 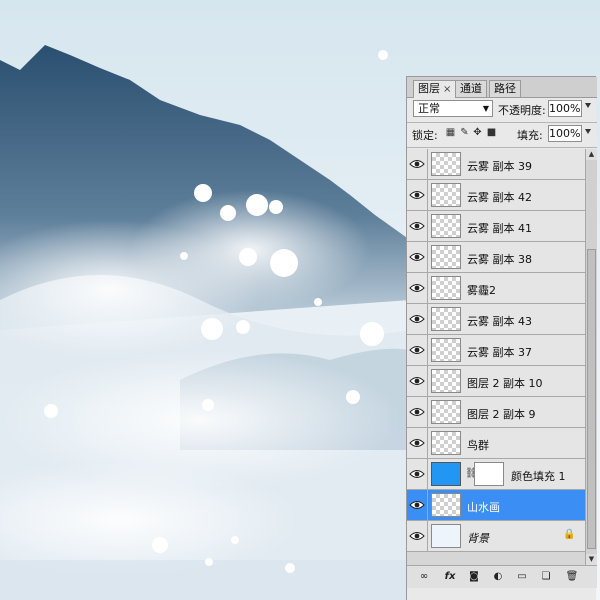 What do you see at coordinates (591, 559) in the screenshot?
I see `scroll-down-icon: ▼` at bounding box center [591, 559].